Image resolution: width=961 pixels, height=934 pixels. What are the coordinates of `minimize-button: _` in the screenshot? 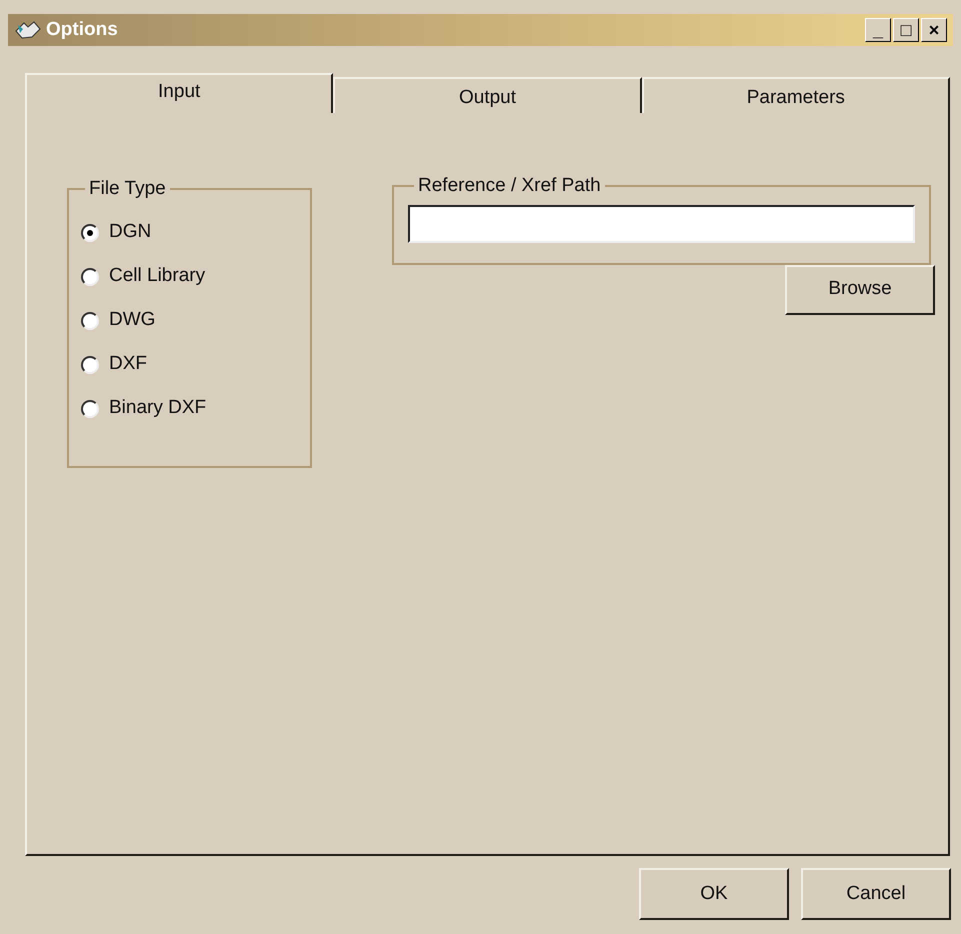 It's located at (878, 30).